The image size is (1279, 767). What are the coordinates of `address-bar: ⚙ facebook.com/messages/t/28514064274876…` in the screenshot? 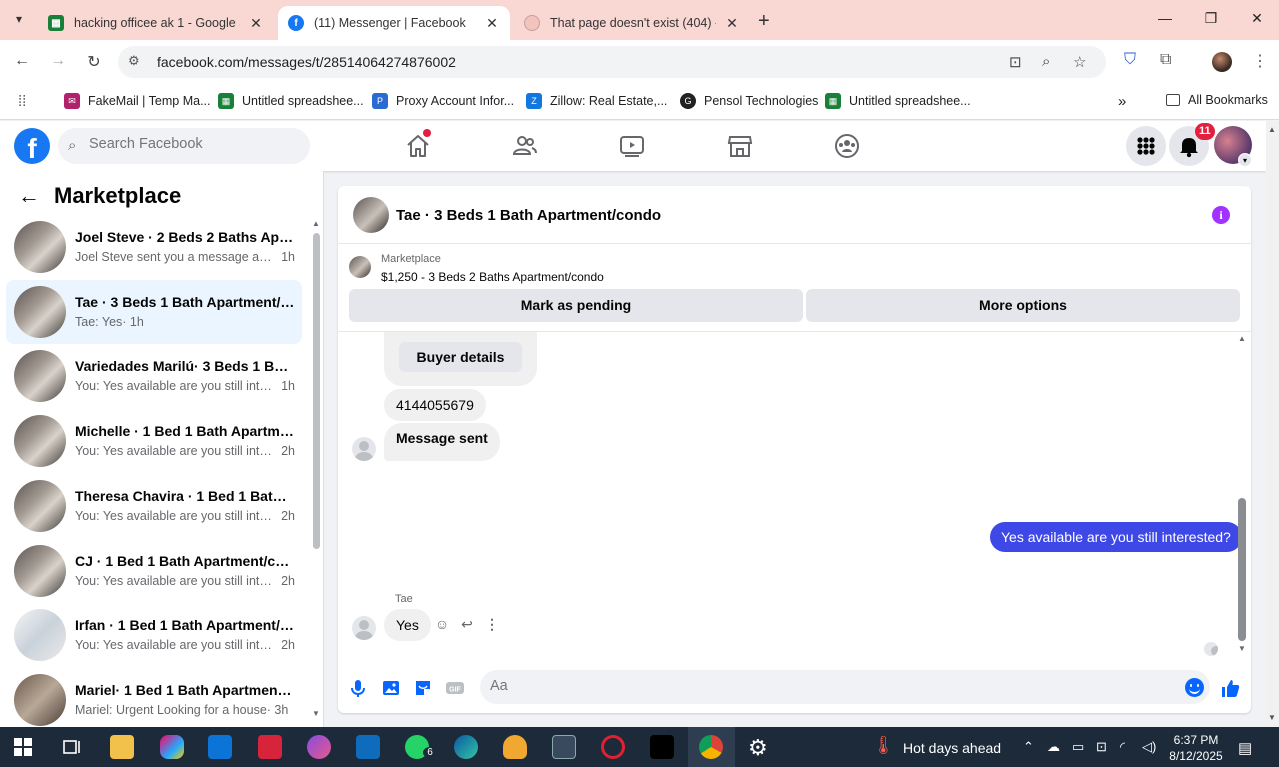 It's located at (612, 62).